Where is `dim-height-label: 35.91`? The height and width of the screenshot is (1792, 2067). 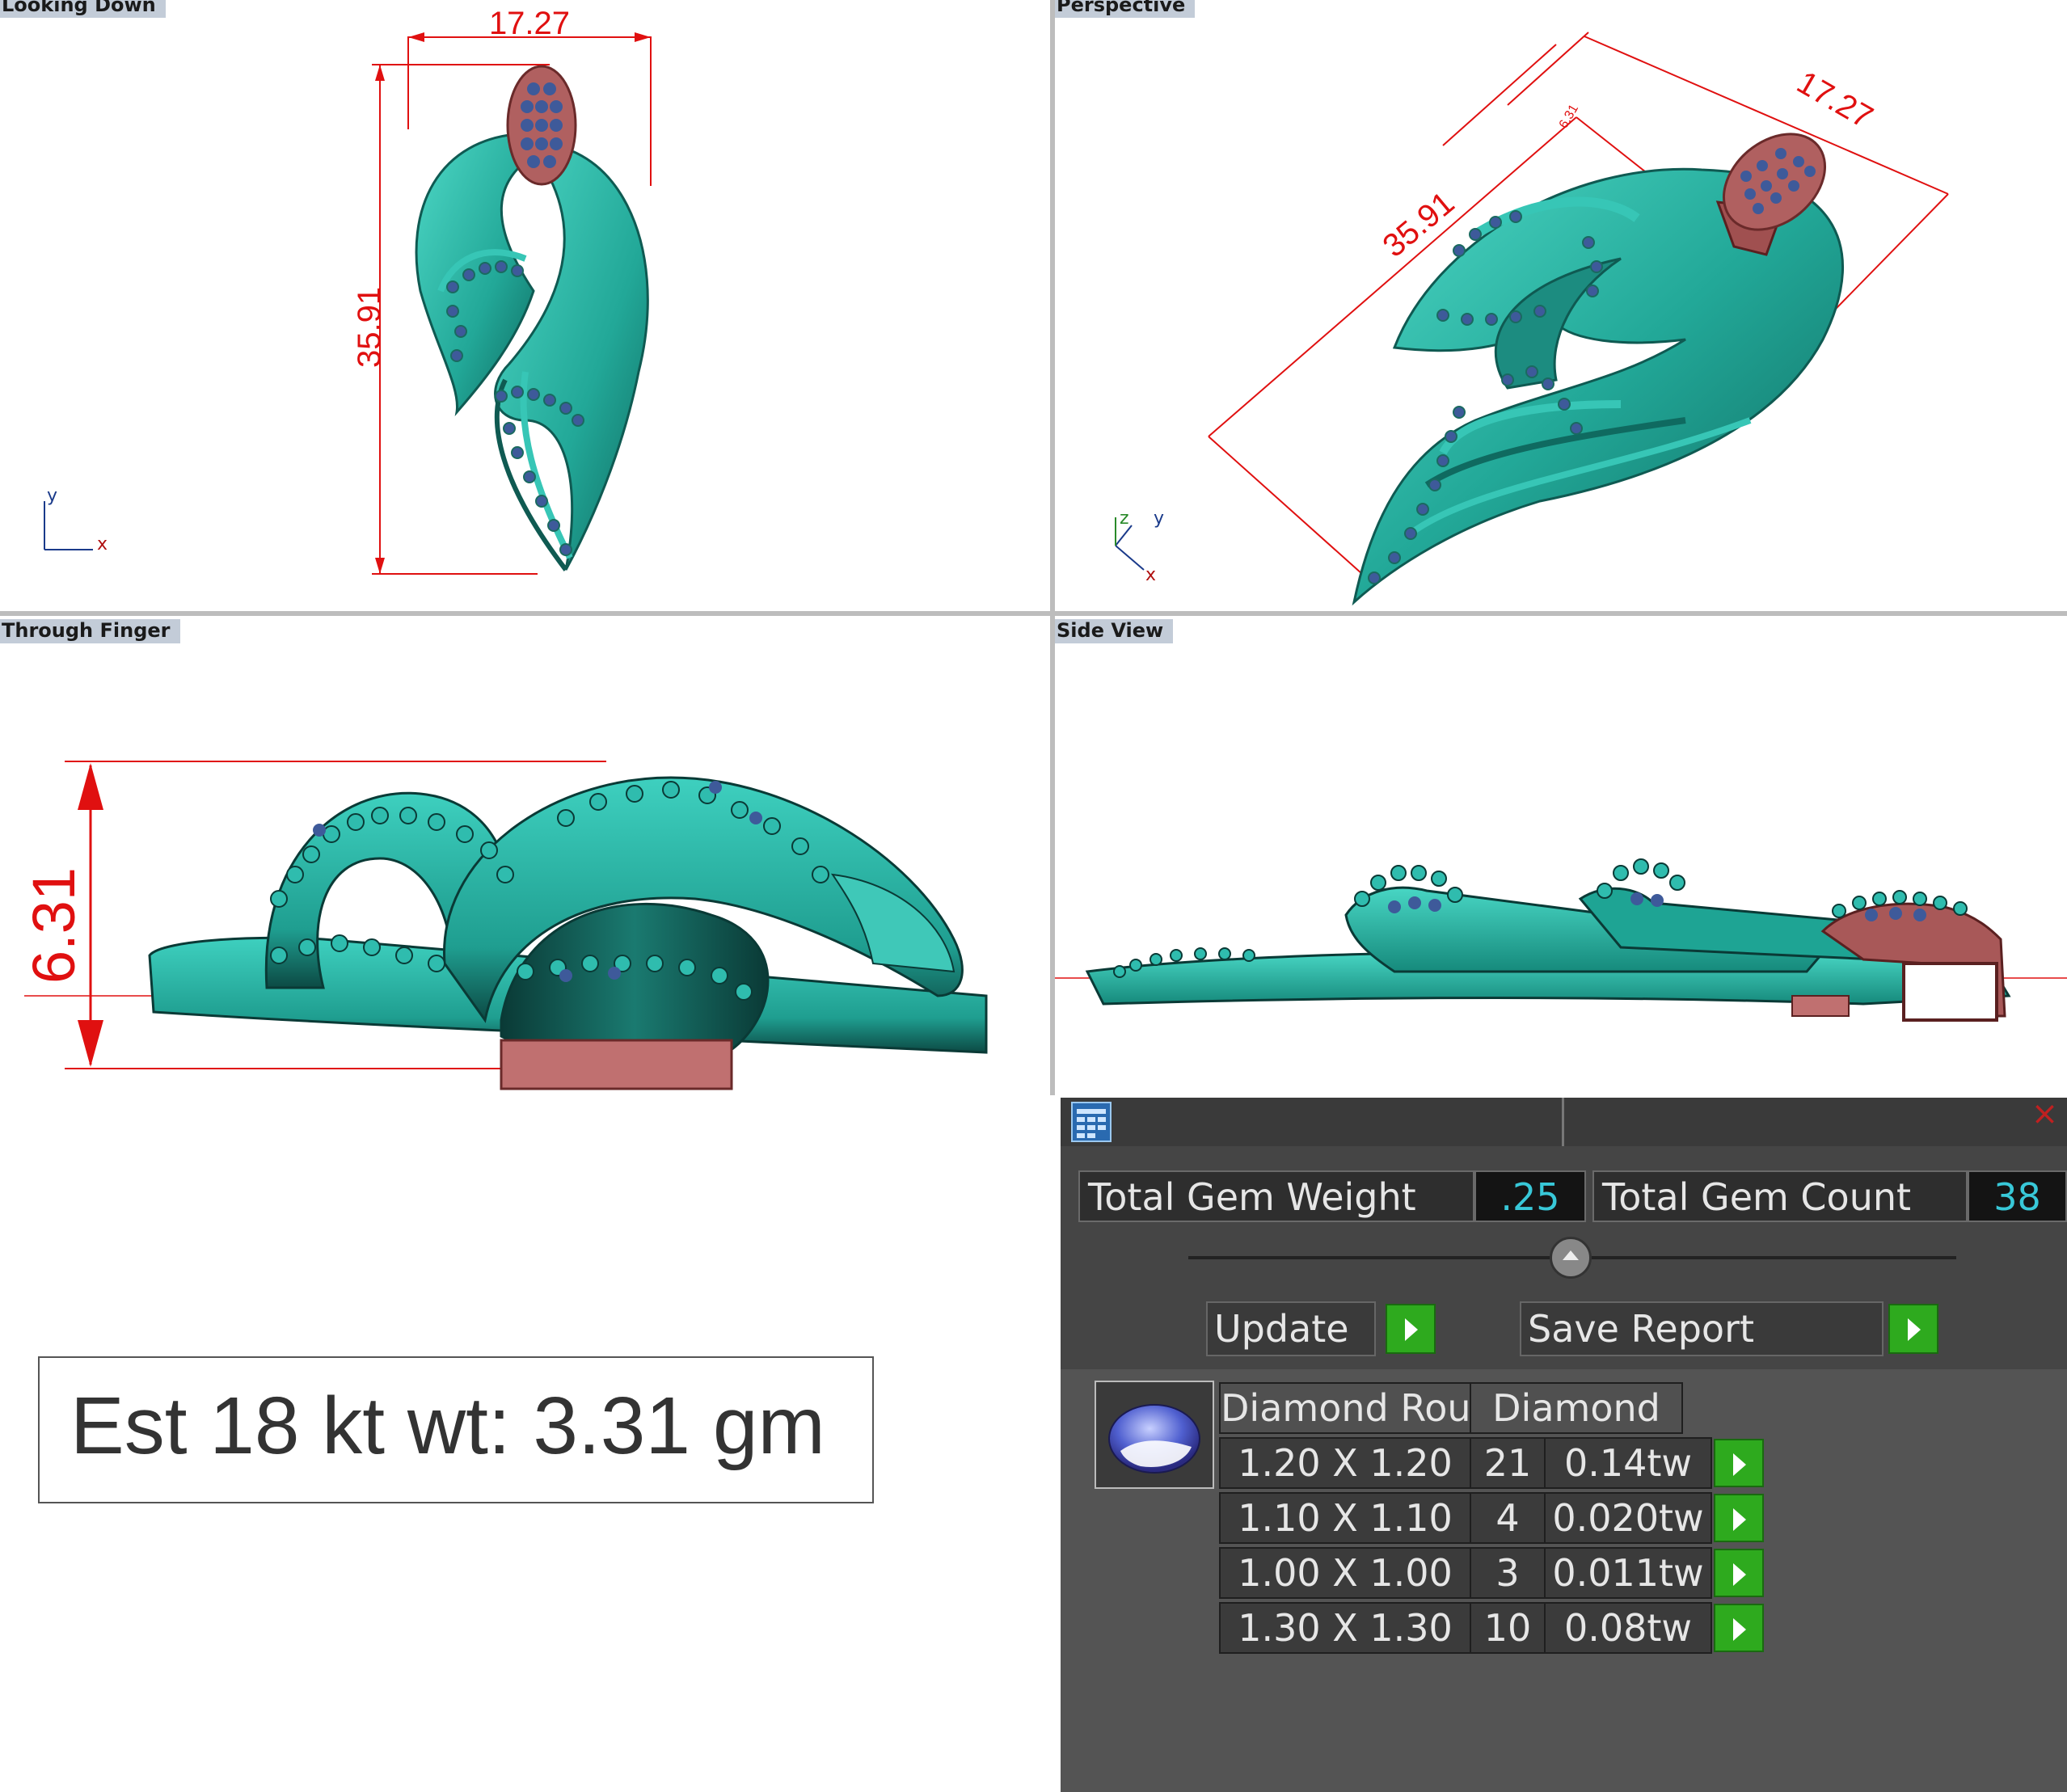 dim-height-label: 35.91 is located at coordinates (369, 328).